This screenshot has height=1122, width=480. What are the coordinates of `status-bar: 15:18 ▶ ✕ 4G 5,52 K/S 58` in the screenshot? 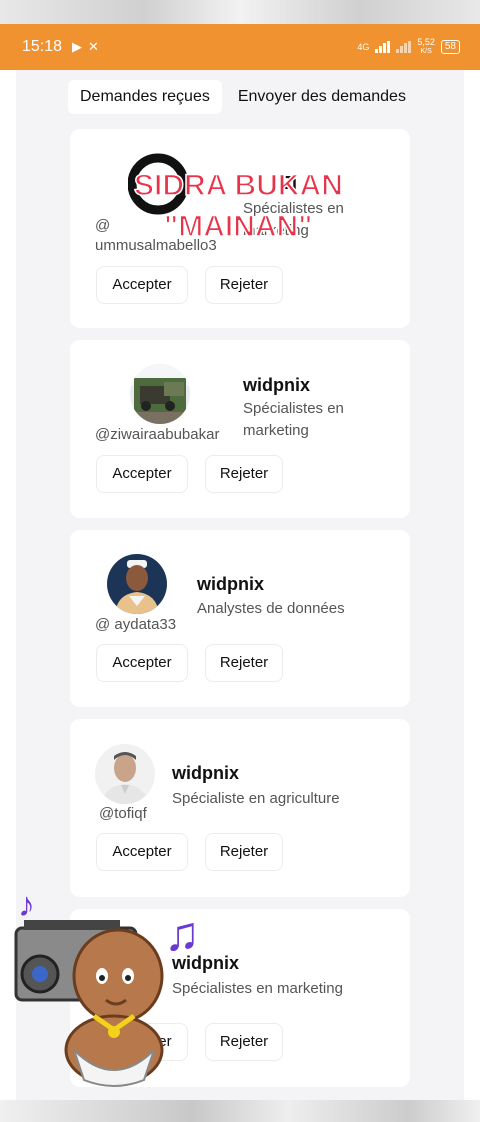 It's located at (240, 47).